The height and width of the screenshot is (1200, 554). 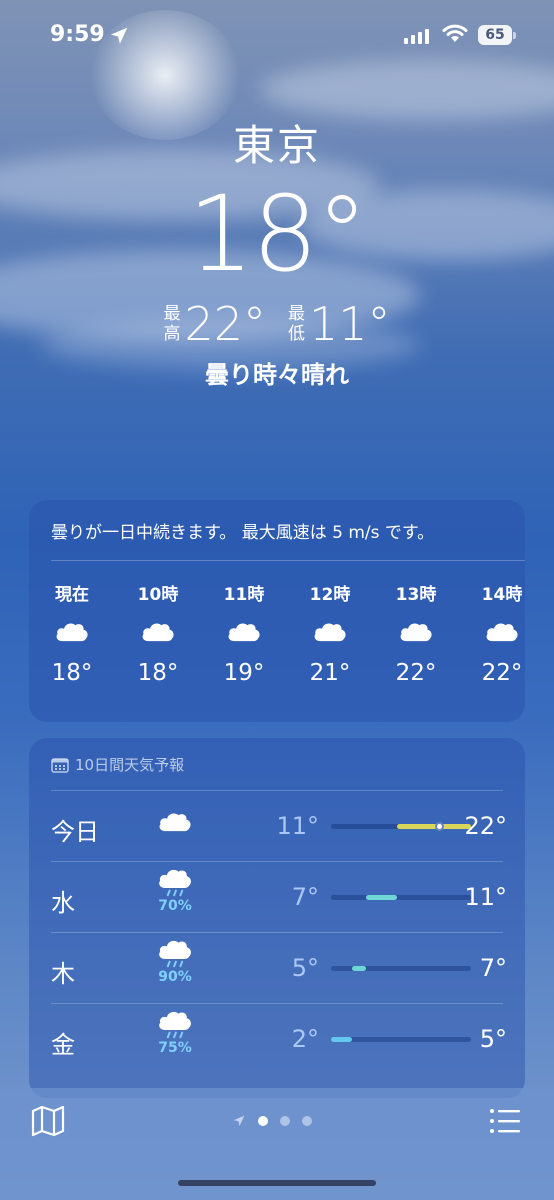 What do you see at coordinates (175, 1048) in the screenshot?
I see `precip-chance: 75%` at bounding box center [175, 1048].